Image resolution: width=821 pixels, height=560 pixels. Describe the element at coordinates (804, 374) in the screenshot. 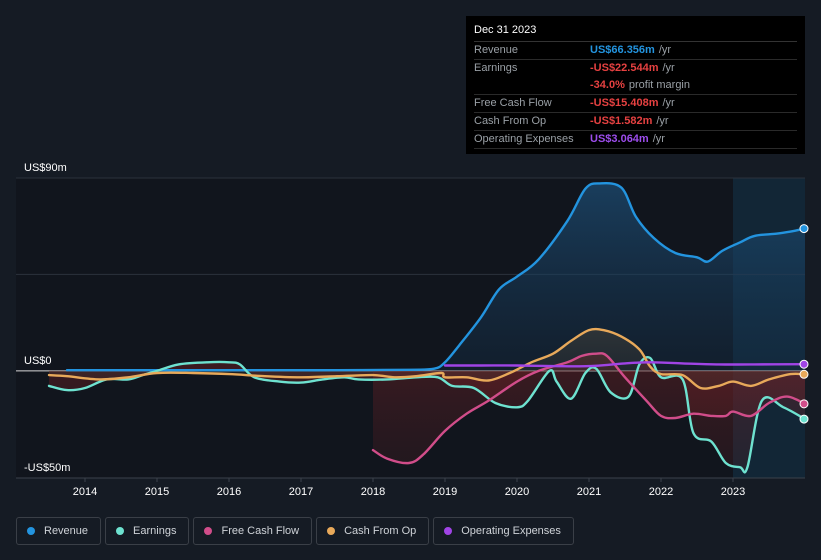

I see `cash-from-op-end-marker` at that location.